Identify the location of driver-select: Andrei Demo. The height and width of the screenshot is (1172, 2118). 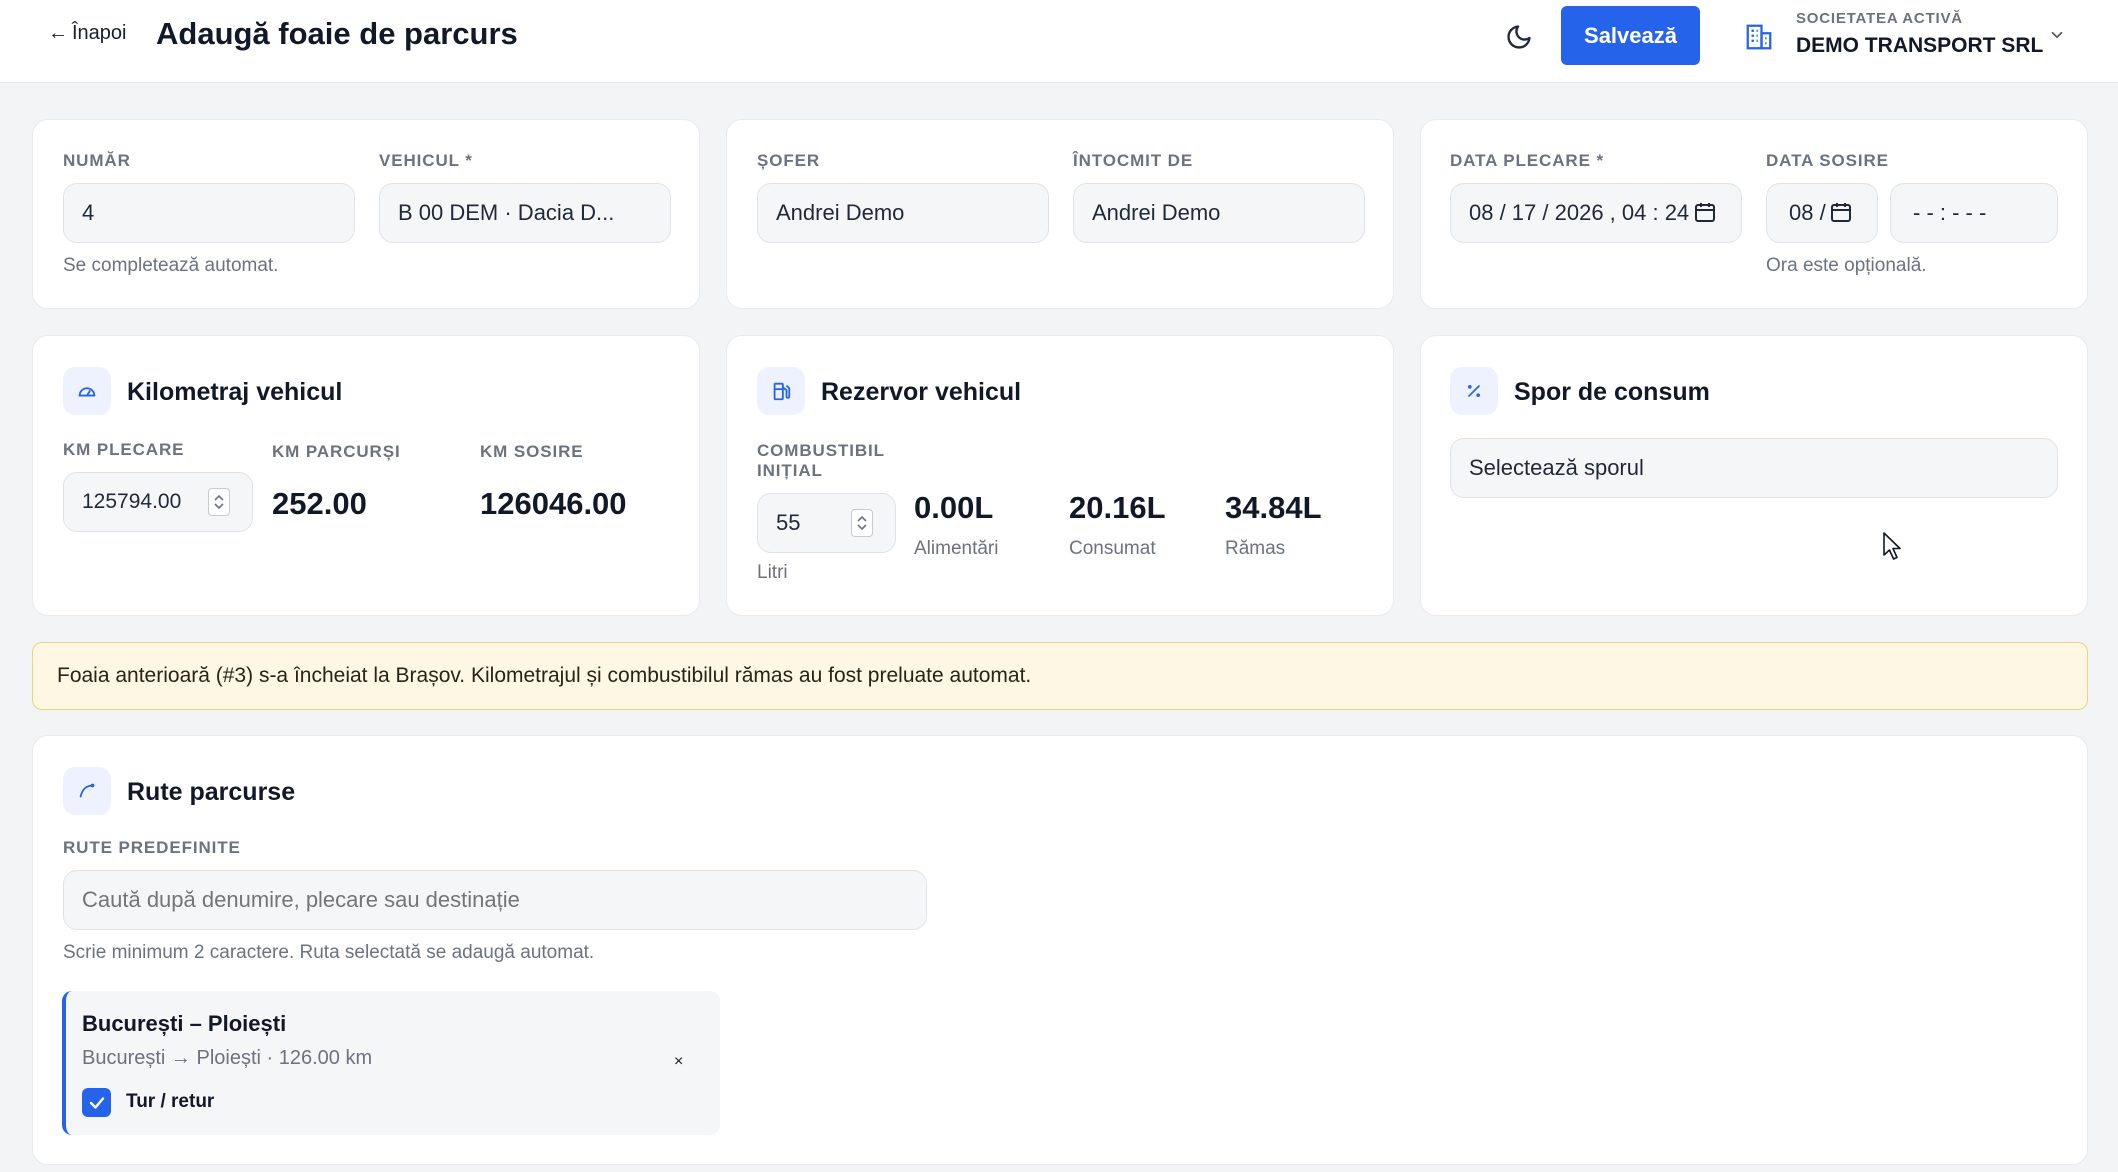
(903, 213).